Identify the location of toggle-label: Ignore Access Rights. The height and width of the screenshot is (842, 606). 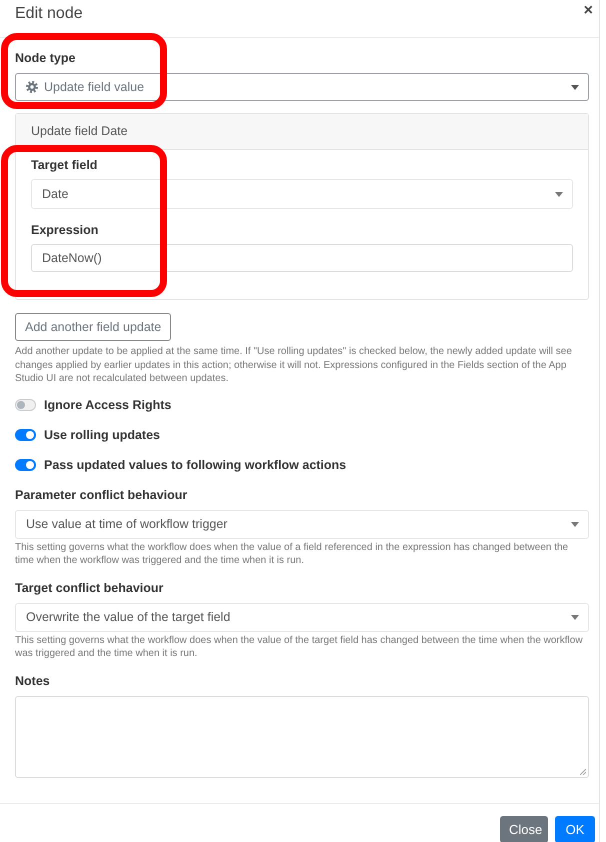
(108, 405).